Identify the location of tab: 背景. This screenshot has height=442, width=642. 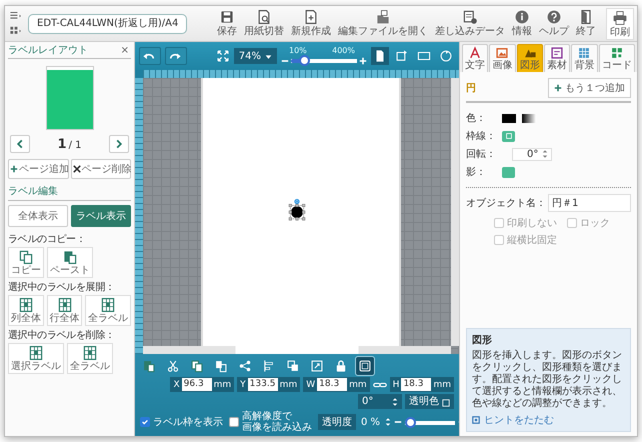
(584, 58).